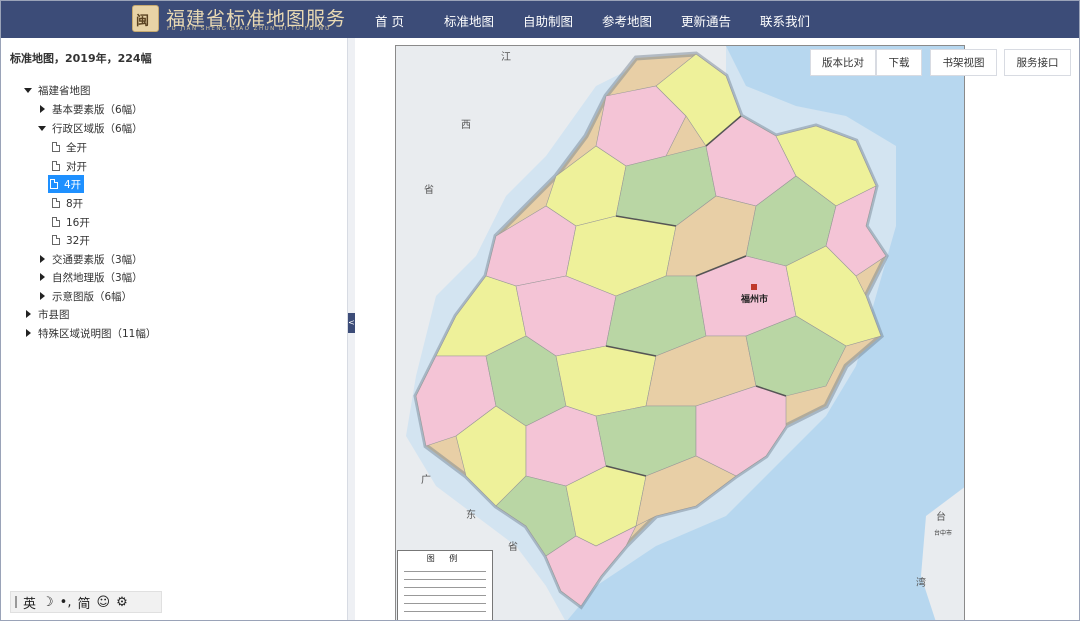 This screenshot has height=621, width=1080. Describe the element at coordinates (75, 203) in the screenshot. I see `tree-item-label: 8开` at that location.